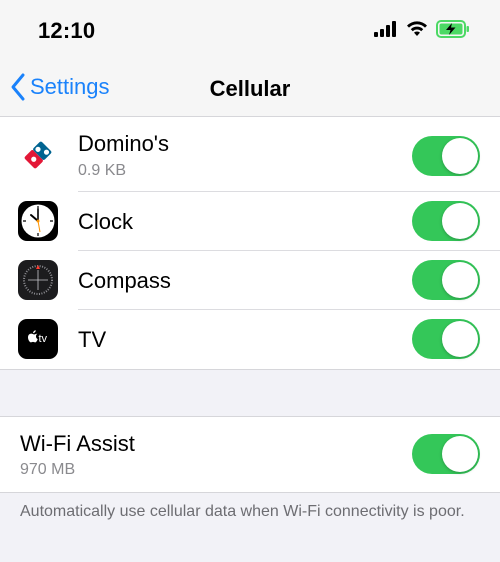 This screenshot has width=500, height=562. I want to click on status-icons, so click(422, 29).